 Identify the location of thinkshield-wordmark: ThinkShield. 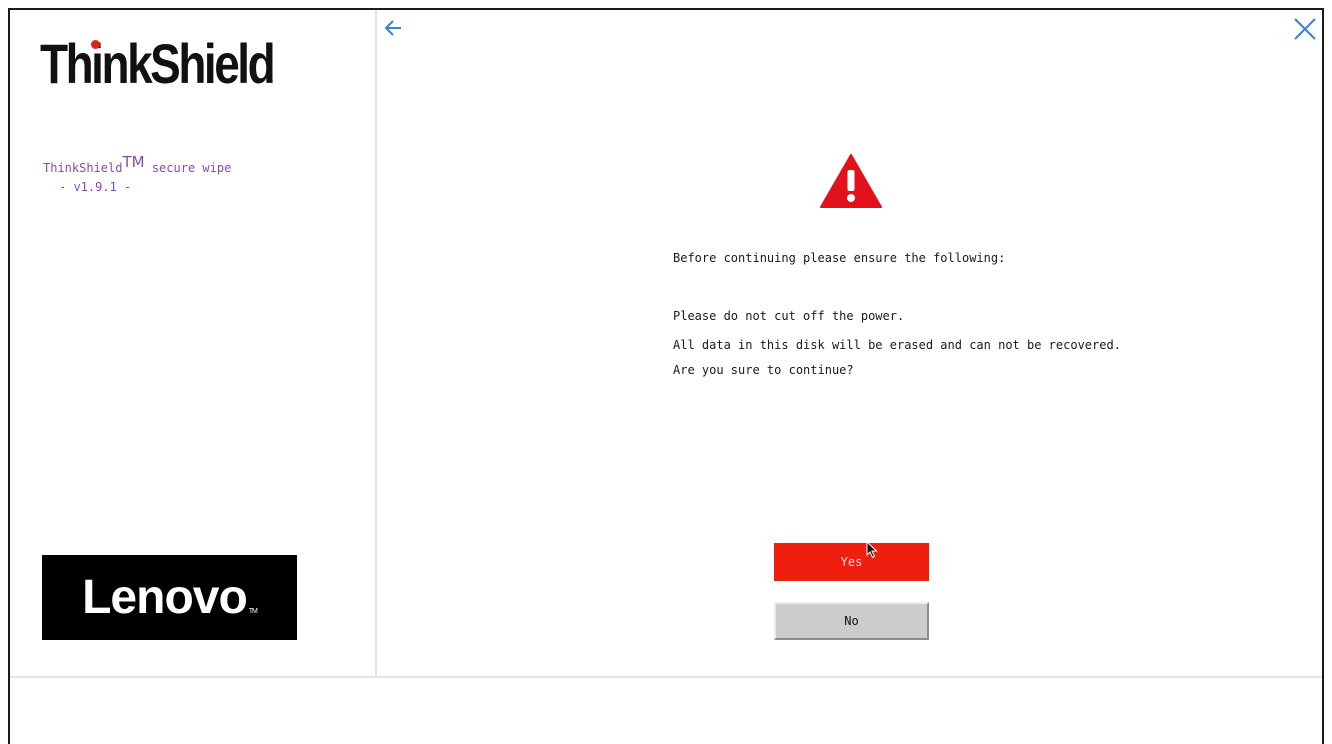
(158, 63).